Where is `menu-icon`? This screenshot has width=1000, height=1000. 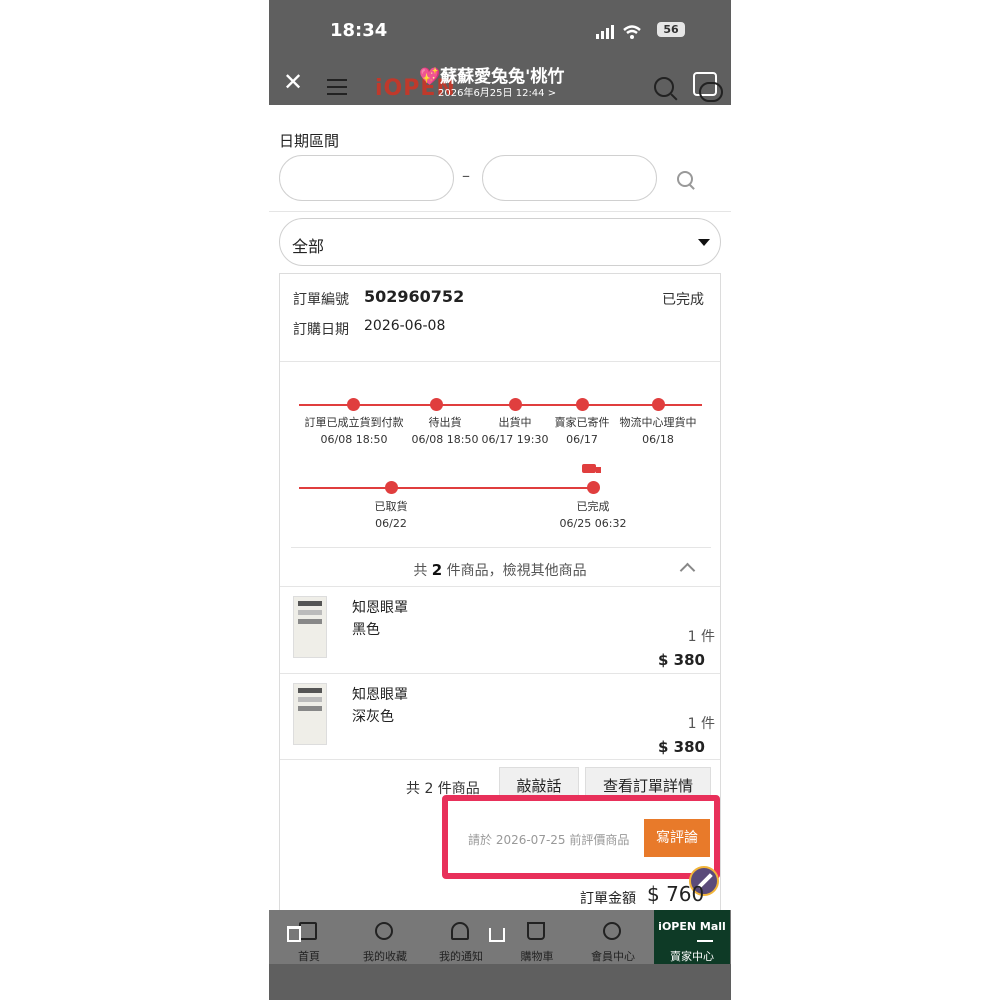
menu-icon is located at coordinates (337, 89).